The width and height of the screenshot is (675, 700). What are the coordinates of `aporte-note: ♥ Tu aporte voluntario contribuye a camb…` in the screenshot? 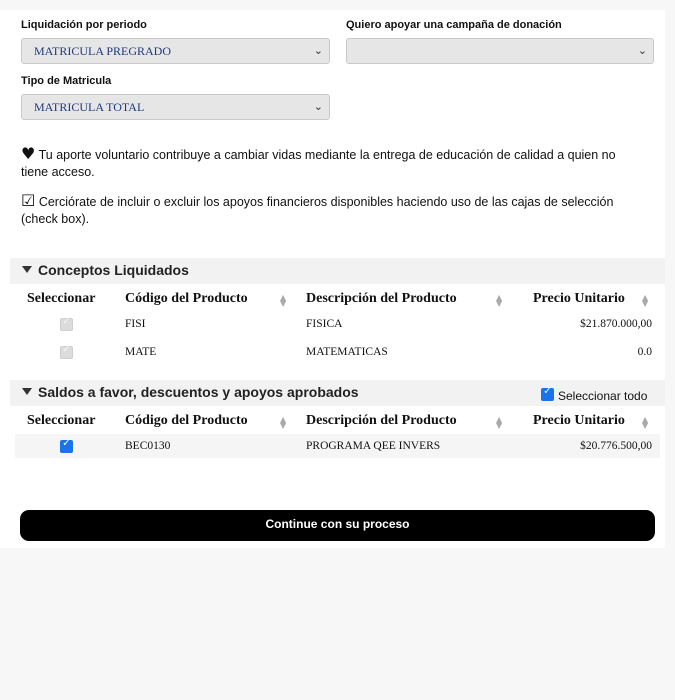 It's located at (333, 163).